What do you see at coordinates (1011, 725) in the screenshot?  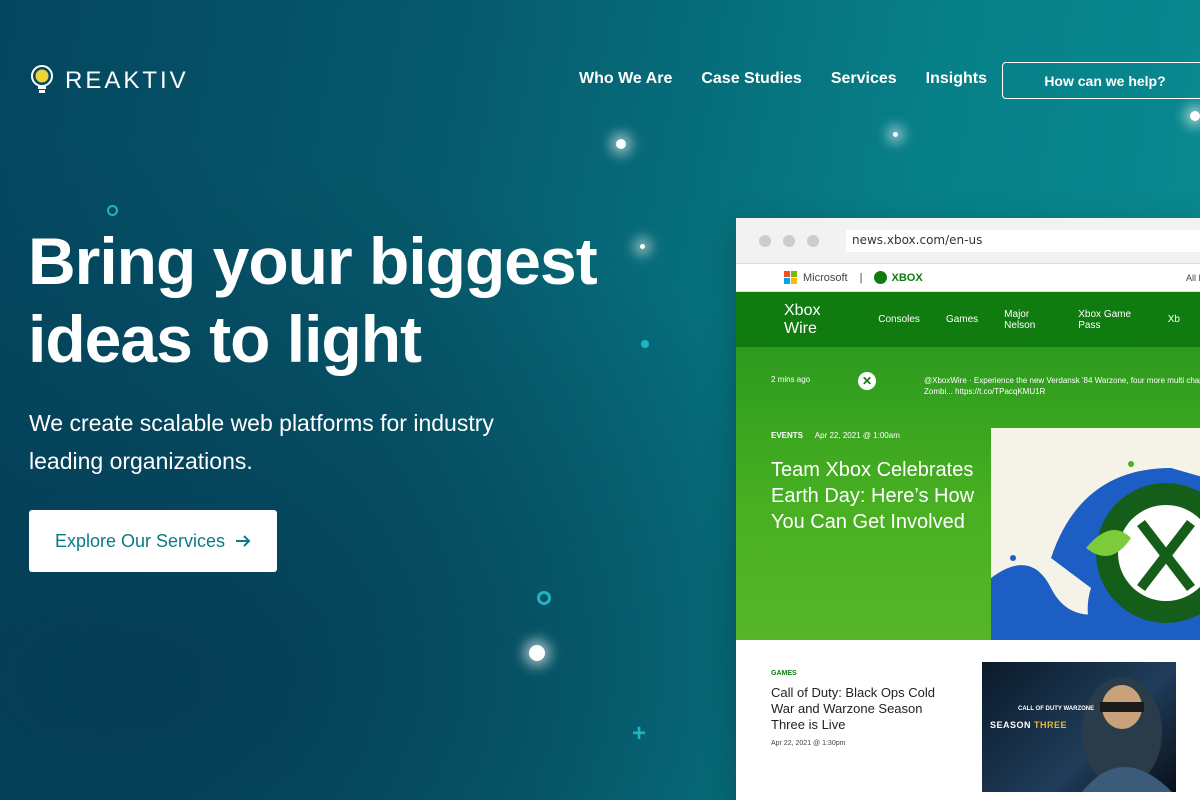 I see `season-label: SEASON` at bounding box center [1011, 725].